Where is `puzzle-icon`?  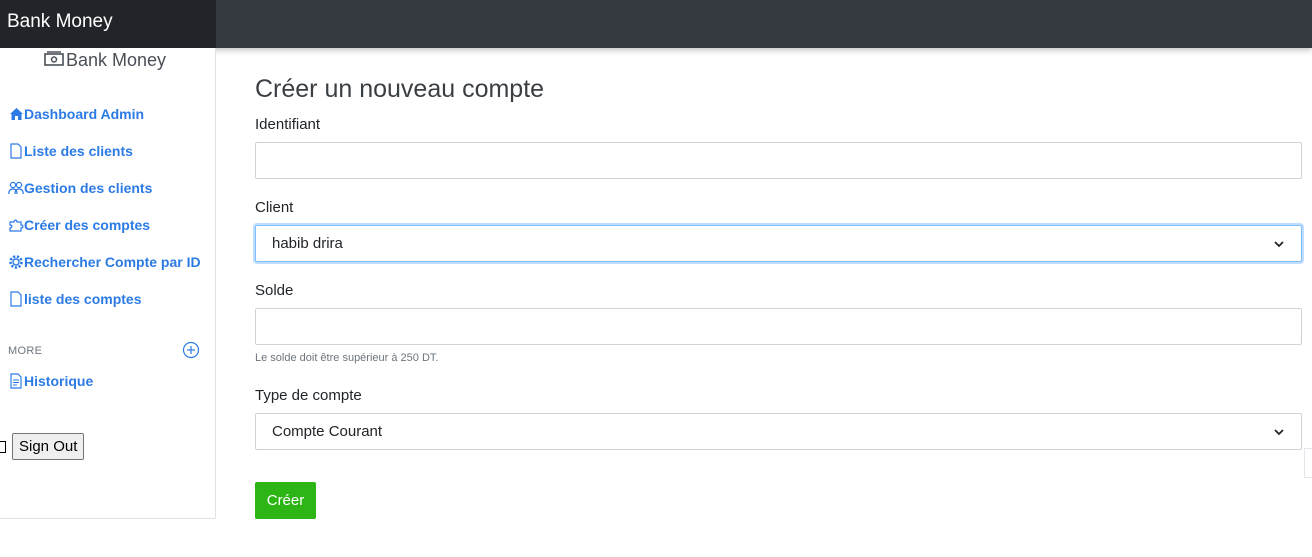 puzzle-icon is located at coordinates (16, 225).